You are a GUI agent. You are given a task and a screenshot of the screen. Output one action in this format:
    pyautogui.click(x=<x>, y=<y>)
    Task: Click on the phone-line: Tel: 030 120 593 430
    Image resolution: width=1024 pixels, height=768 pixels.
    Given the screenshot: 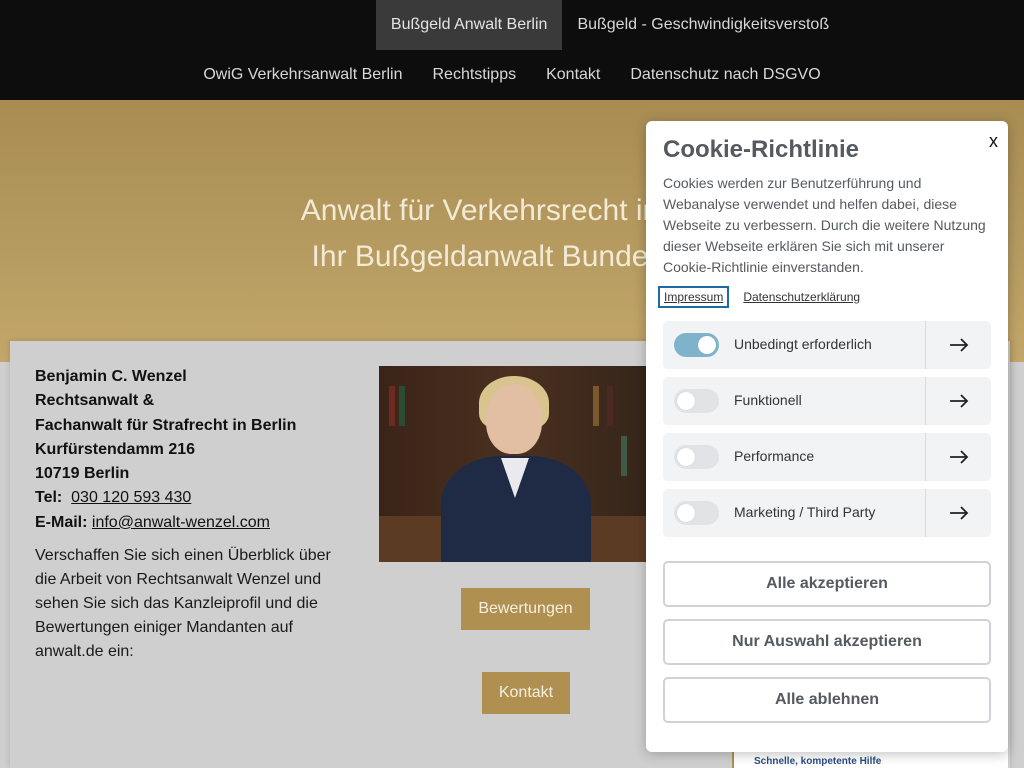 What is the action you would take?
    pyautogui.click(x=195, y=498)
    